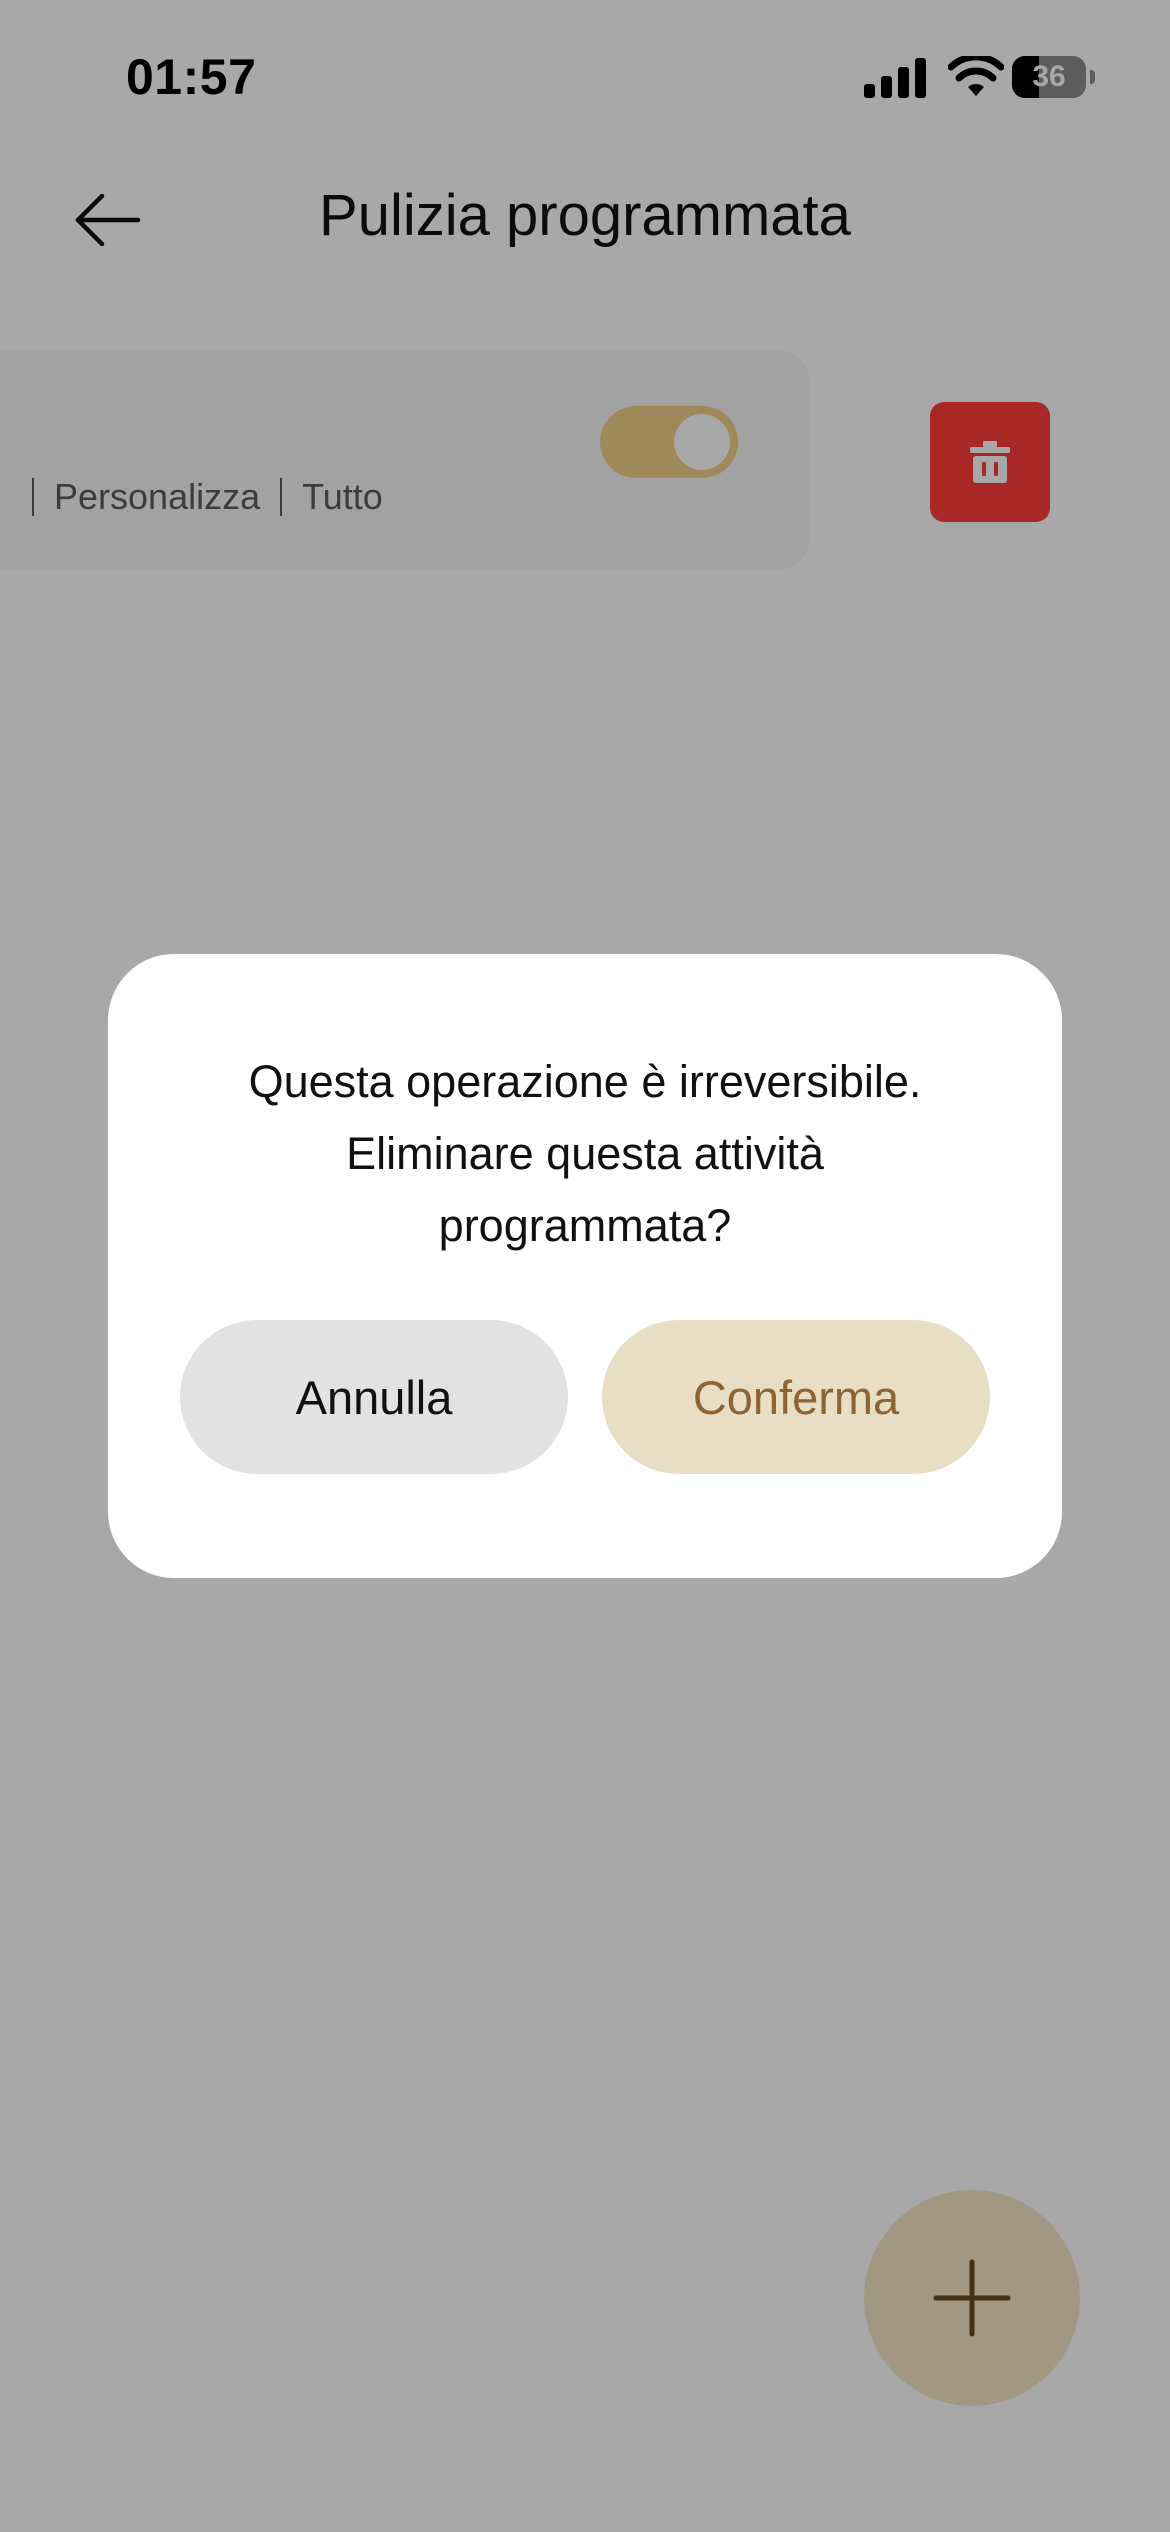 This screenshot has height=2532, width=1170. I want to click on dialog-message-line: Eliminare questa attività, so click(585, 1153).